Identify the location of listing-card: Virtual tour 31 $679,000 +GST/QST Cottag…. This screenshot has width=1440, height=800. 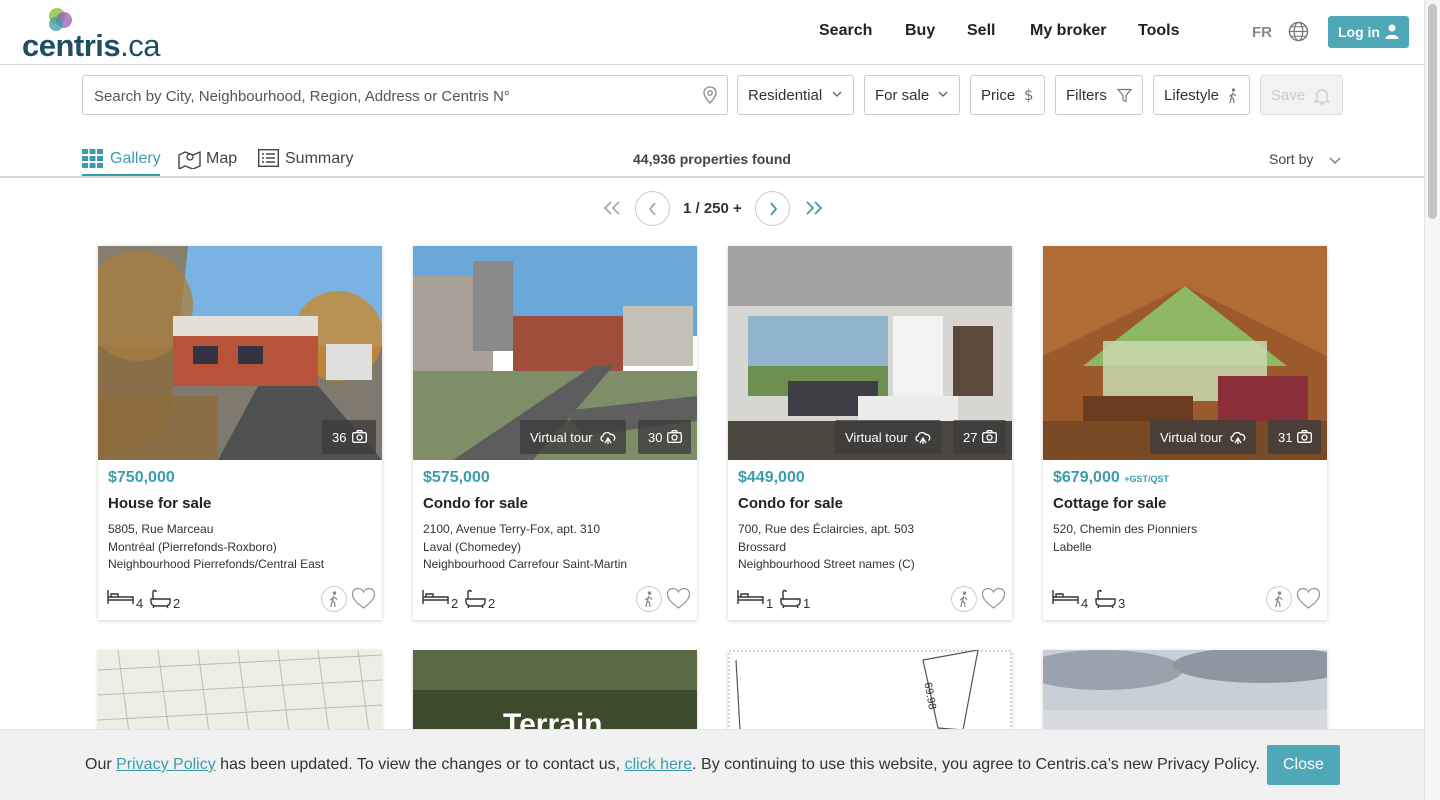
(1185, 433).